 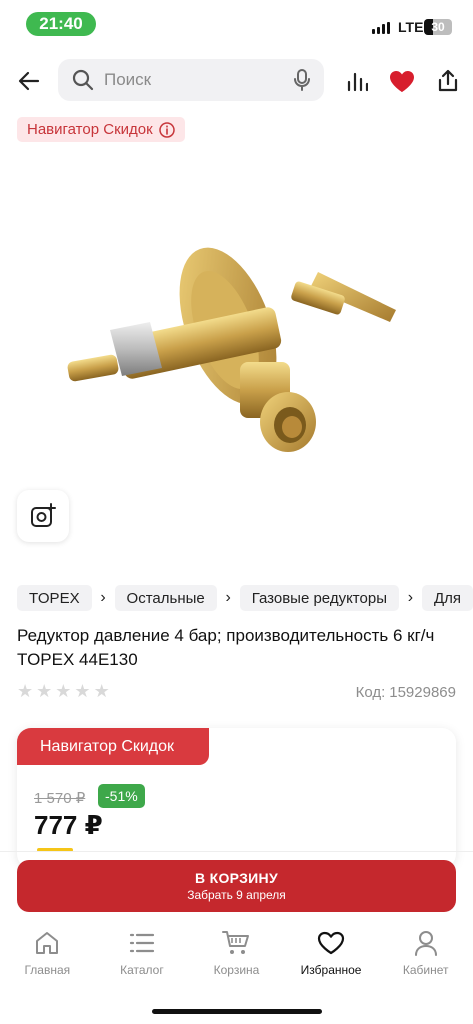 What do you see at coordinates (47, 970) in the screenshot?
I see `nav-label: Главная` at bounding box center [47, 970].